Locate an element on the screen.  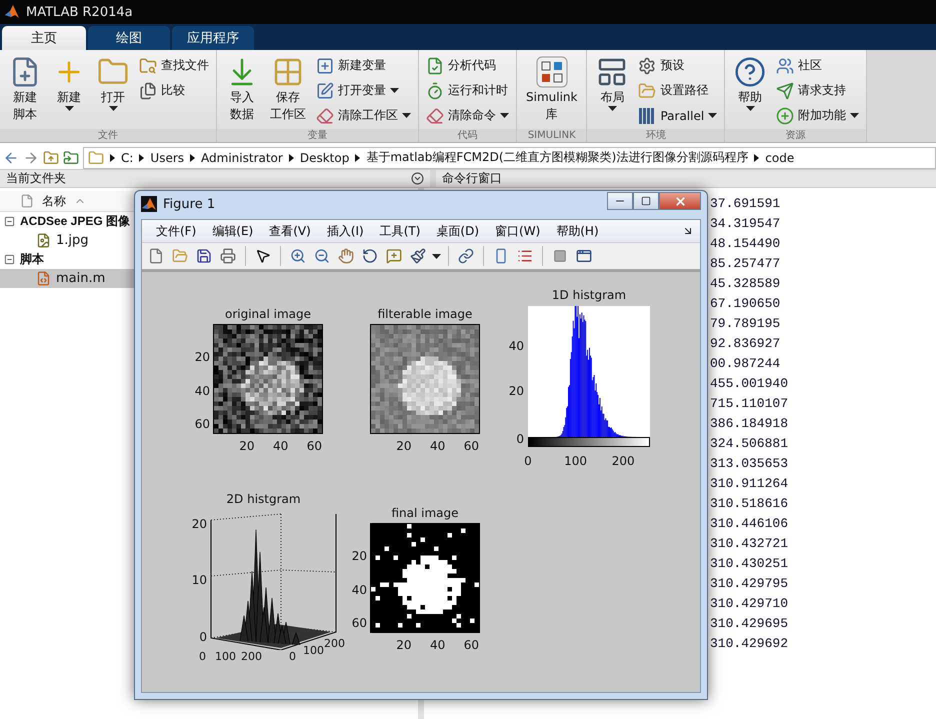
output-line: 92.836927 is located at coordinates (746, 344).